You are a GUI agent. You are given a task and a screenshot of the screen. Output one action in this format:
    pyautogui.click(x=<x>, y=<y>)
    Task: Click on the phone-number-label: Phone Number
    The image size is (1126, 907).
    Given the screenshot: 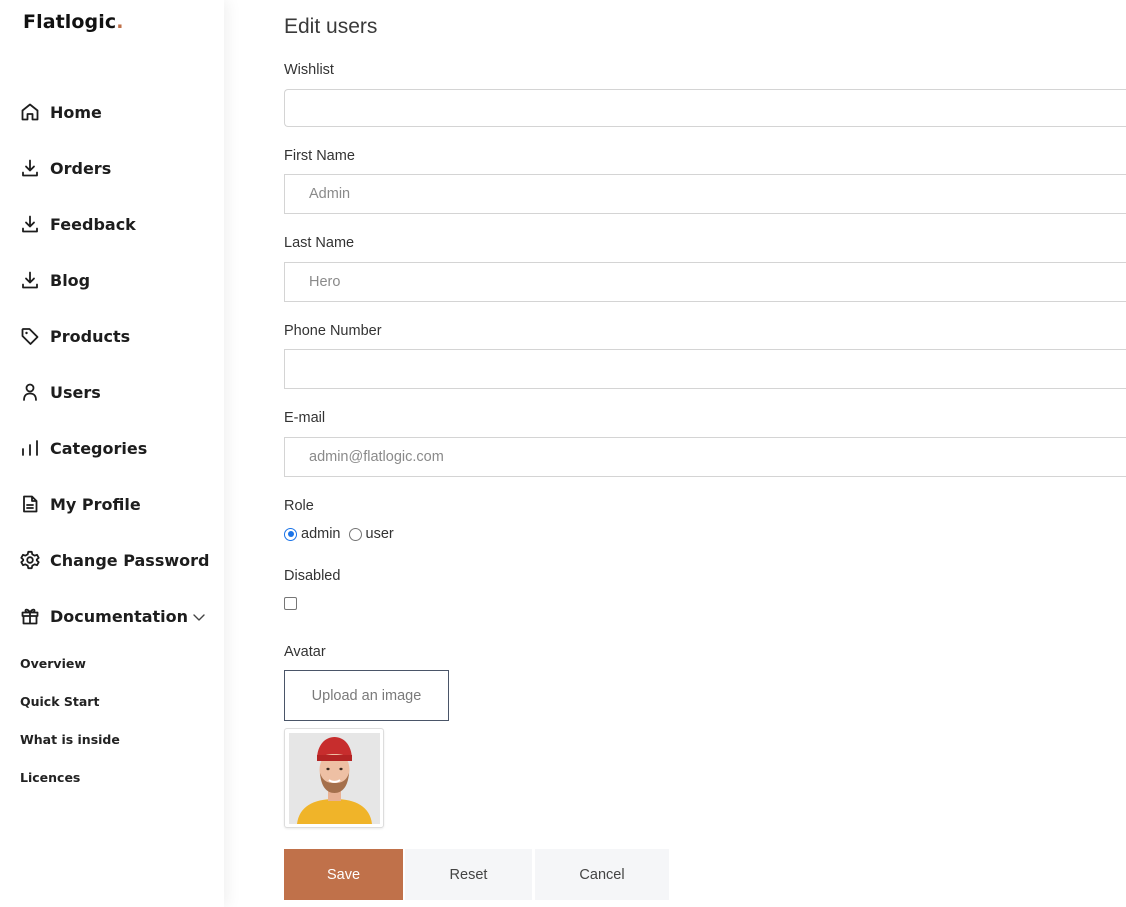 What is the action you would take?
    pyautogui.click(x=333, y=331)
    